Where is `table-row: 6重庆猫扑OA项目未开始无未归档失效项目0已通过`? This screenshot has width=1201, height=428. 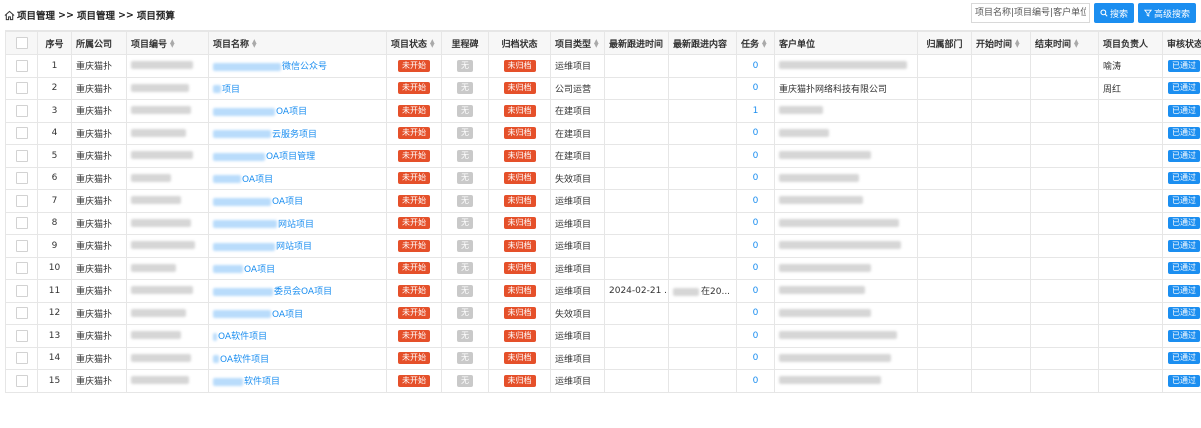
table-row: 6重庆猫扑OA项目未开始无未归档失效项目0已通过 is located at coordinates (603, 178).